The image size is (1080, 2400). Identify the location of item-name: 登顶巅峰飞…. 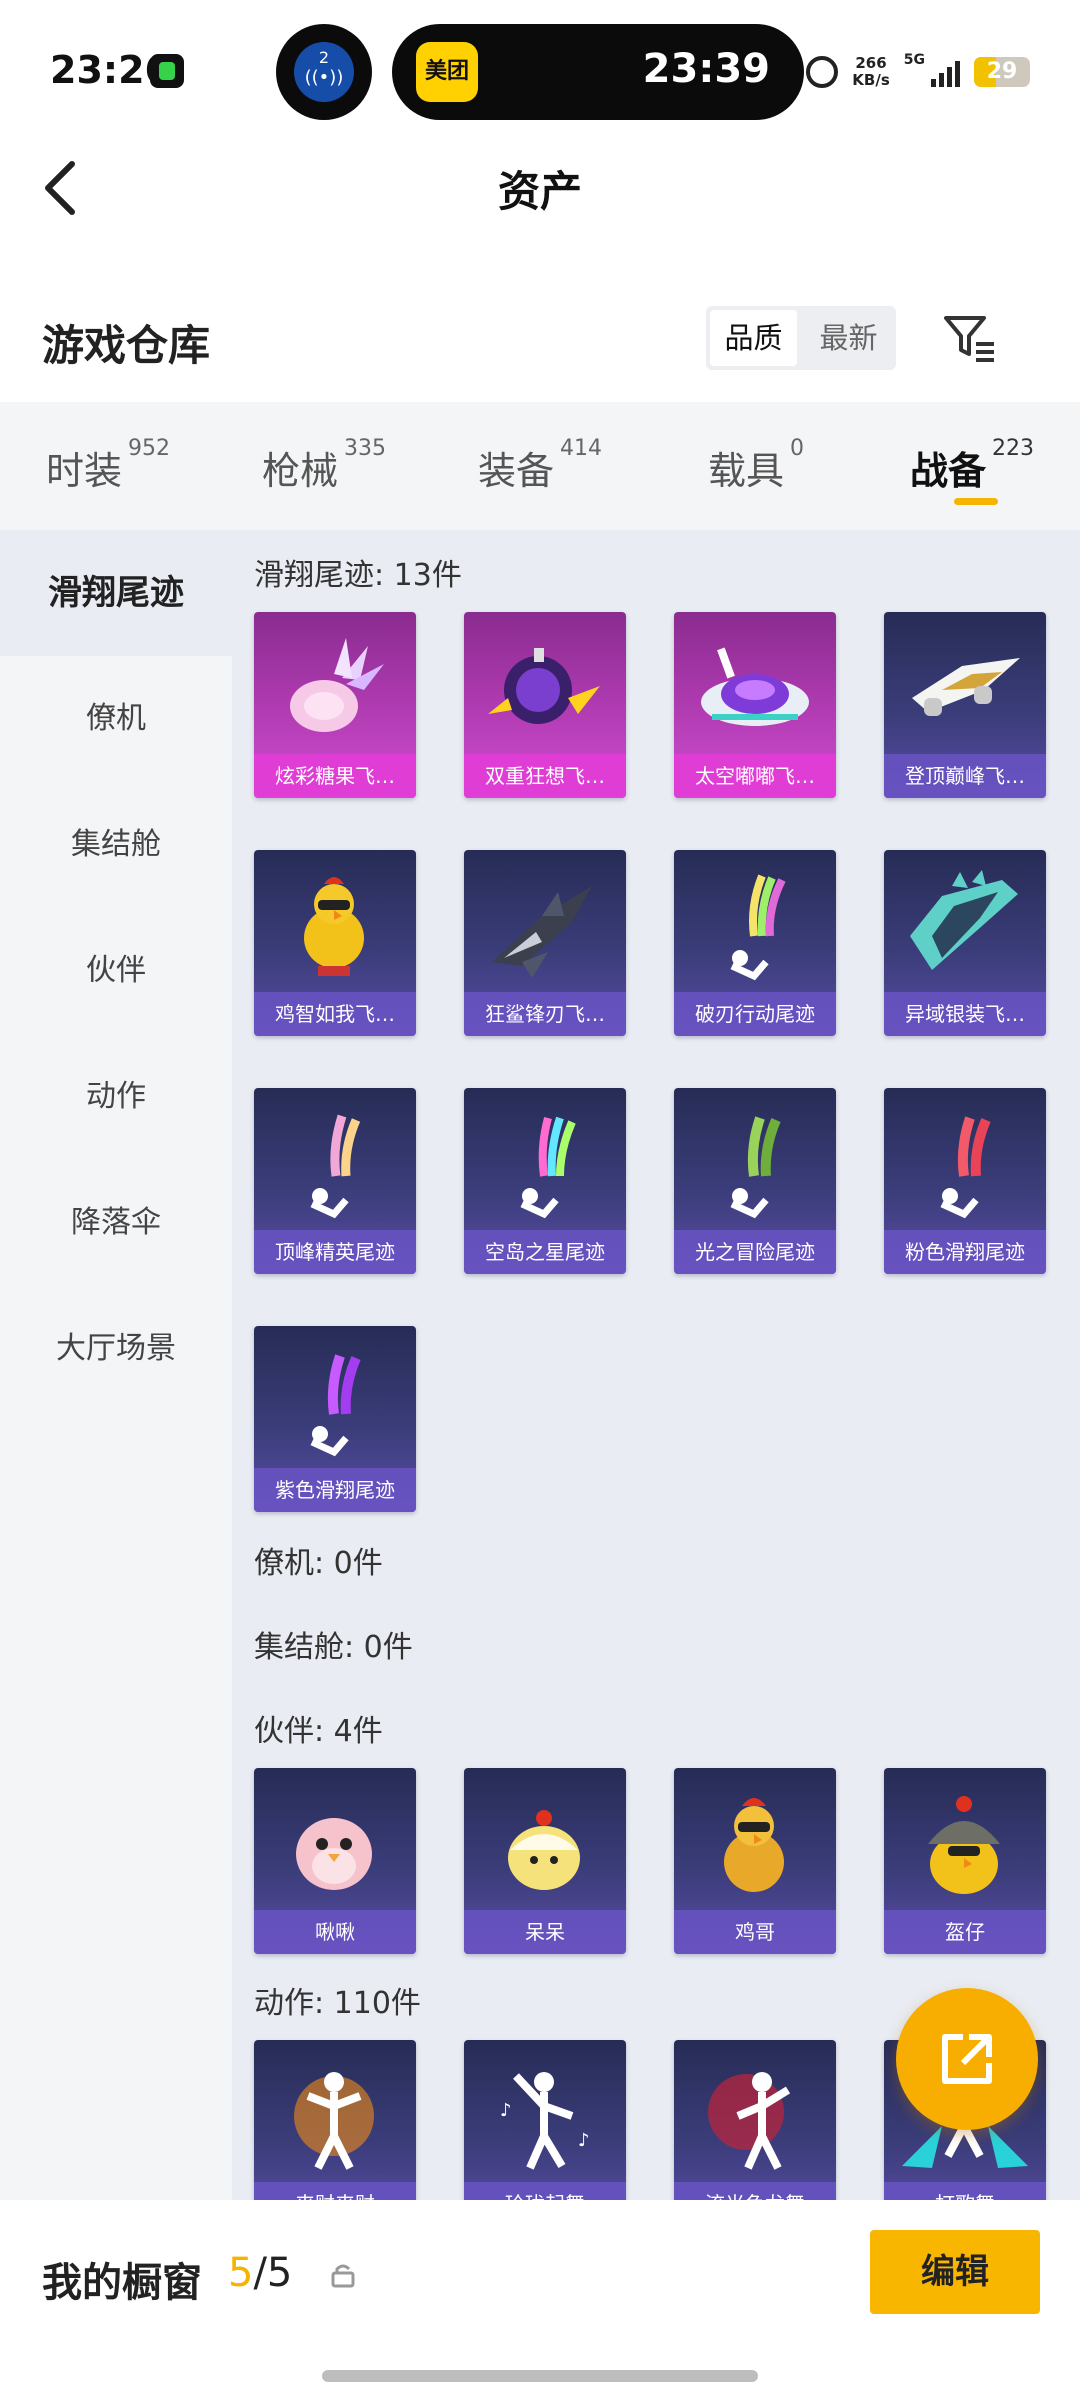
(965, 776).